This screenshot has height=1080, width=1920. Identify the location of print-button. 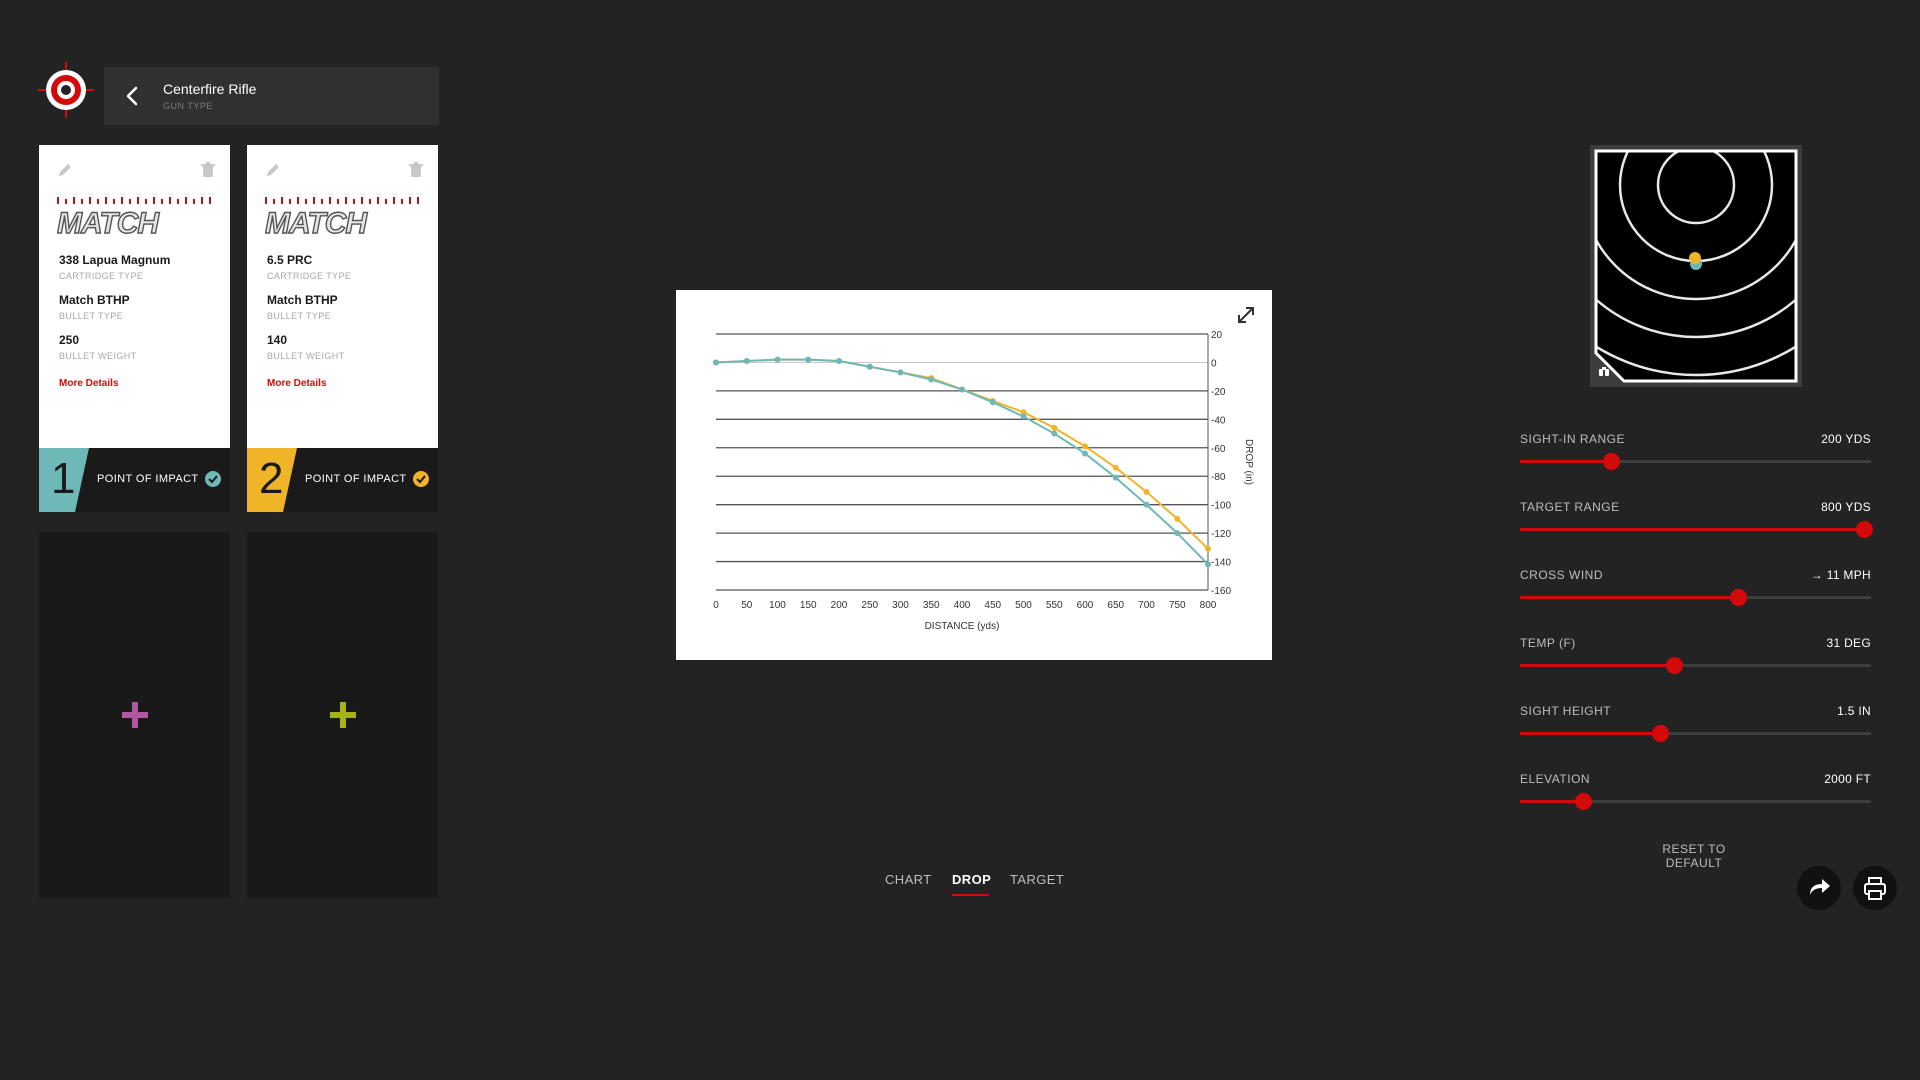
(1875, 888).